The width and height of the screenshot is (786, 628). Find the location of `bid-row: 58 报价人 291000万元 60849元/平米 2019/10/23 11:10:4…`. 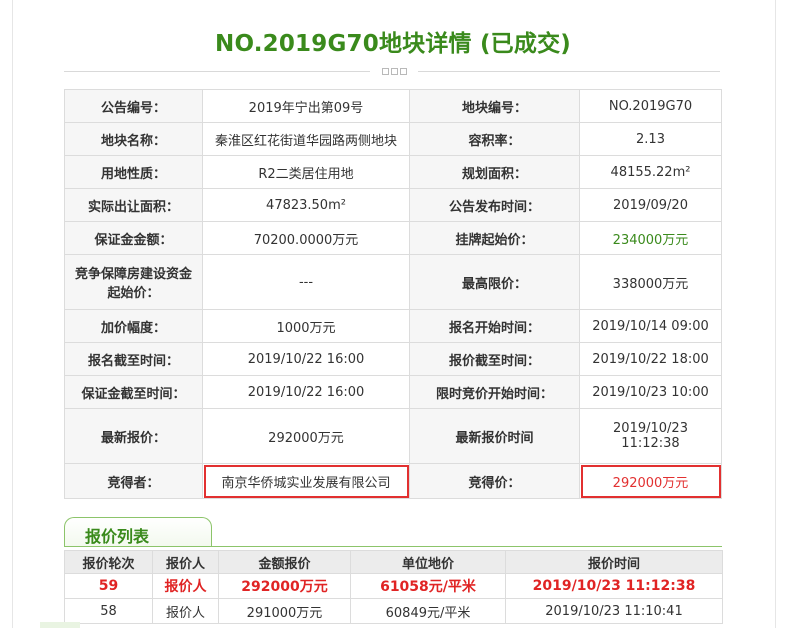

bid-row: 58 报价人 291000万元 60849元/平米 2019/10/23 11:10:4… is located at coordinates (393, 611).